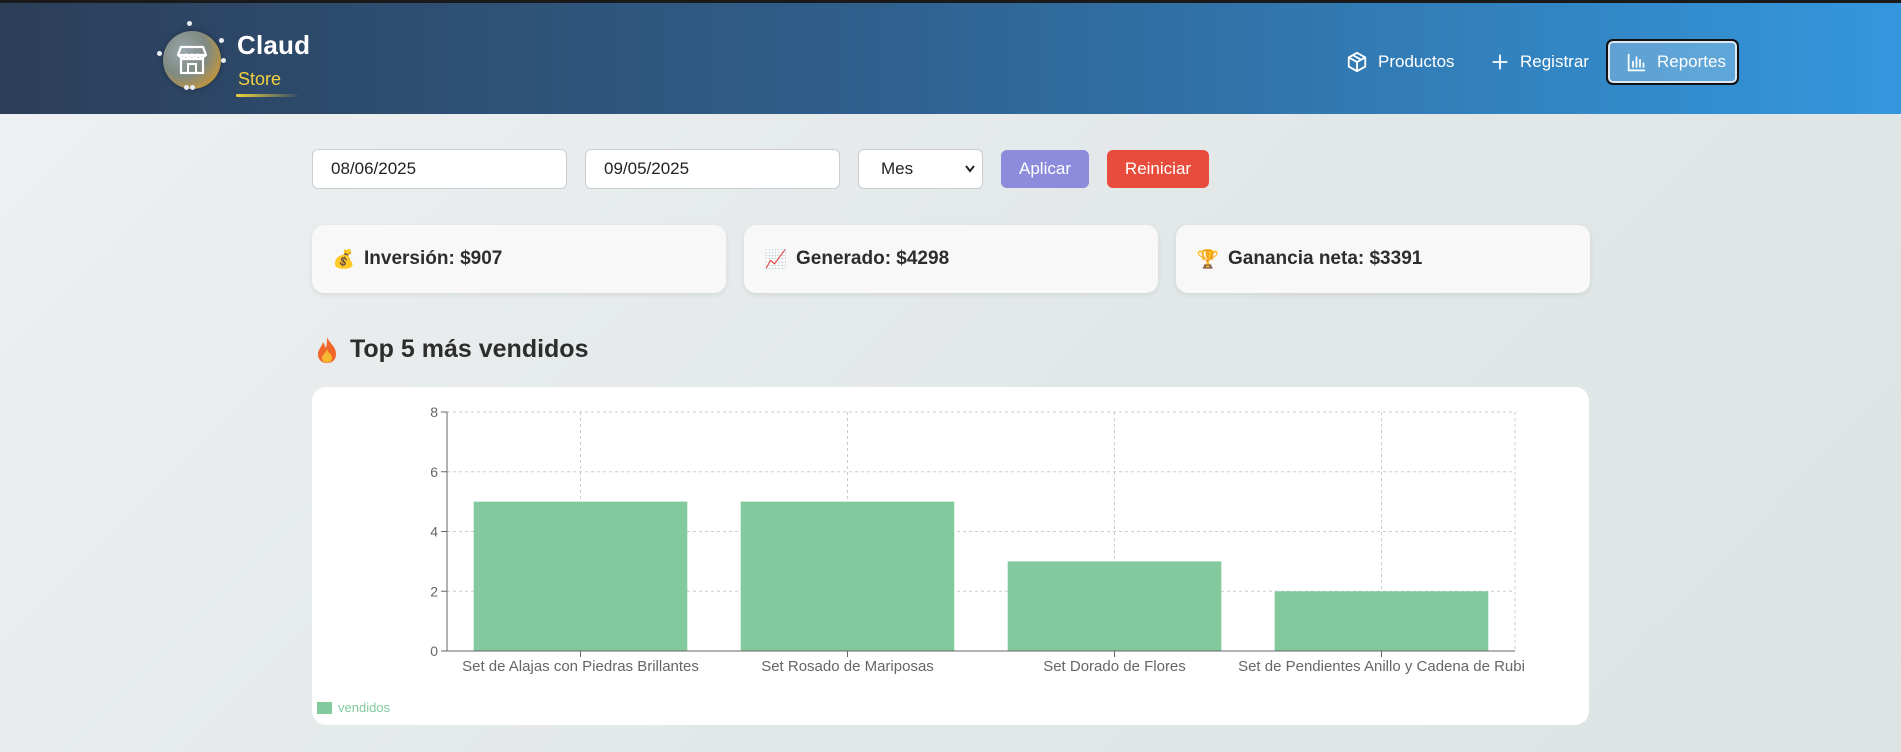  What do you see at coordinates (274, 45) in the screenshot?
I see `brand-name: Claud` at bounding box center [274, 45].